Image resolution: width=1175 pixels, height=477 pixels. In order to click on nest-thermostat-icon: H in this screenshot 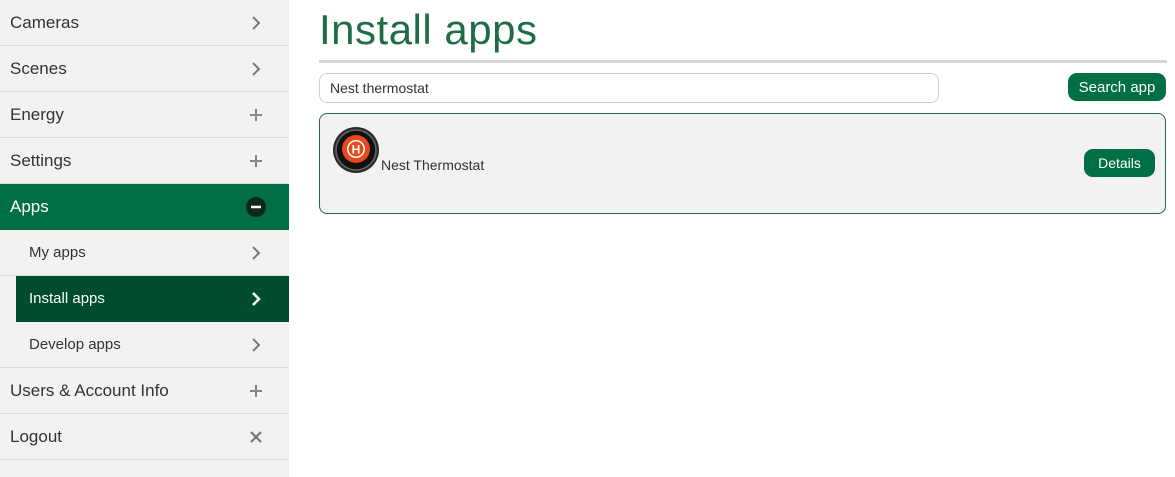, I will do `click(356, 150)`.